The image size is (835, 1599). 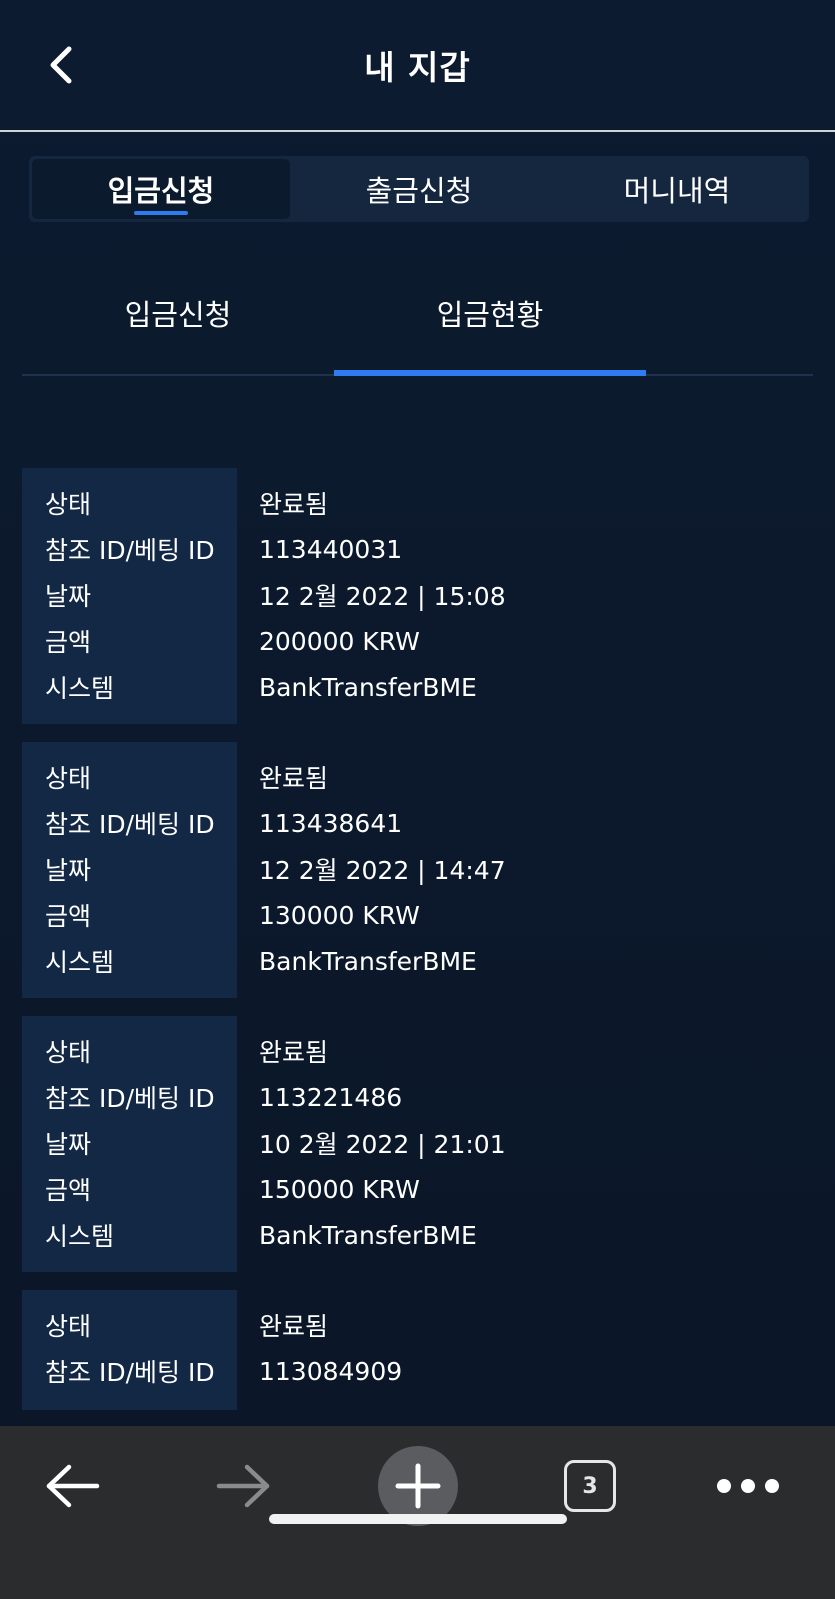 I want to click on more-icon, so click(x=748, y=1486).